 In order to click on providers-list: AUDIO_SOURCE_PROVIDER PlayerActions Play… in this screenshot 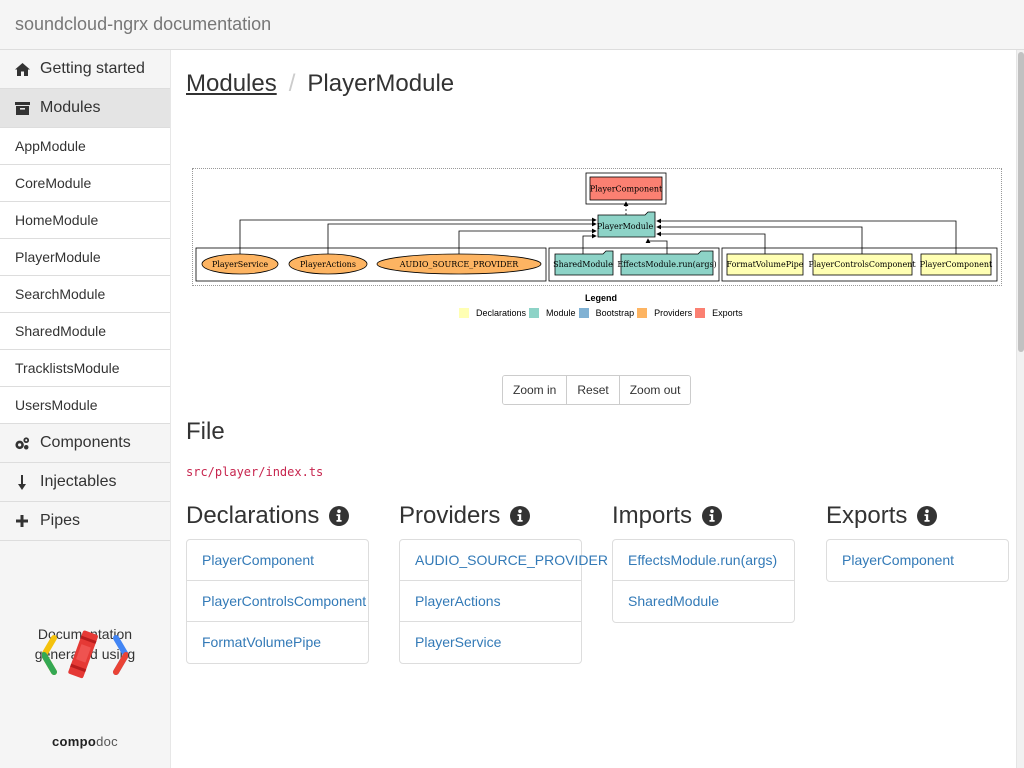, I will do `click(503, 601)`.